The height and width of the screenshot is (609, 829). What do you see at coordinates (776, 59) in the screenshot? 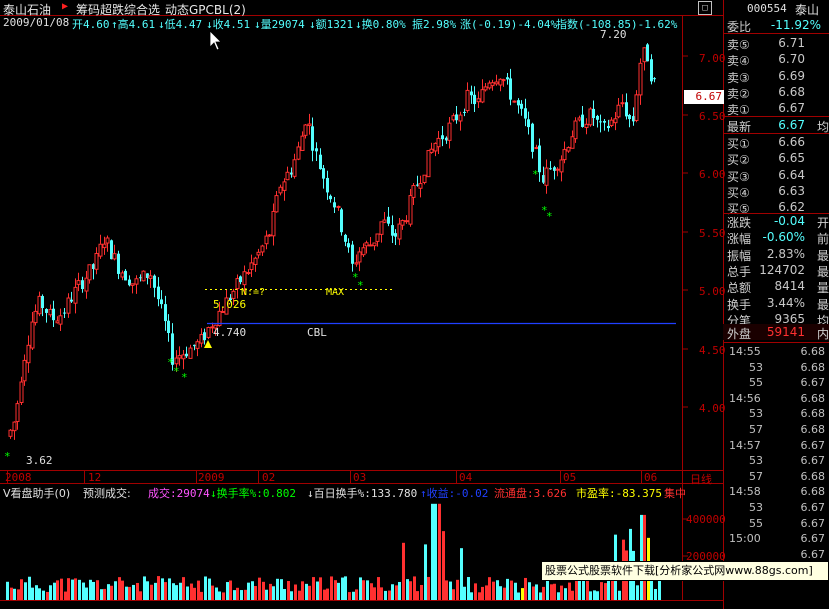
I see `sell-level-4: 卖④ 6.70` at bounding box center [776, 59].